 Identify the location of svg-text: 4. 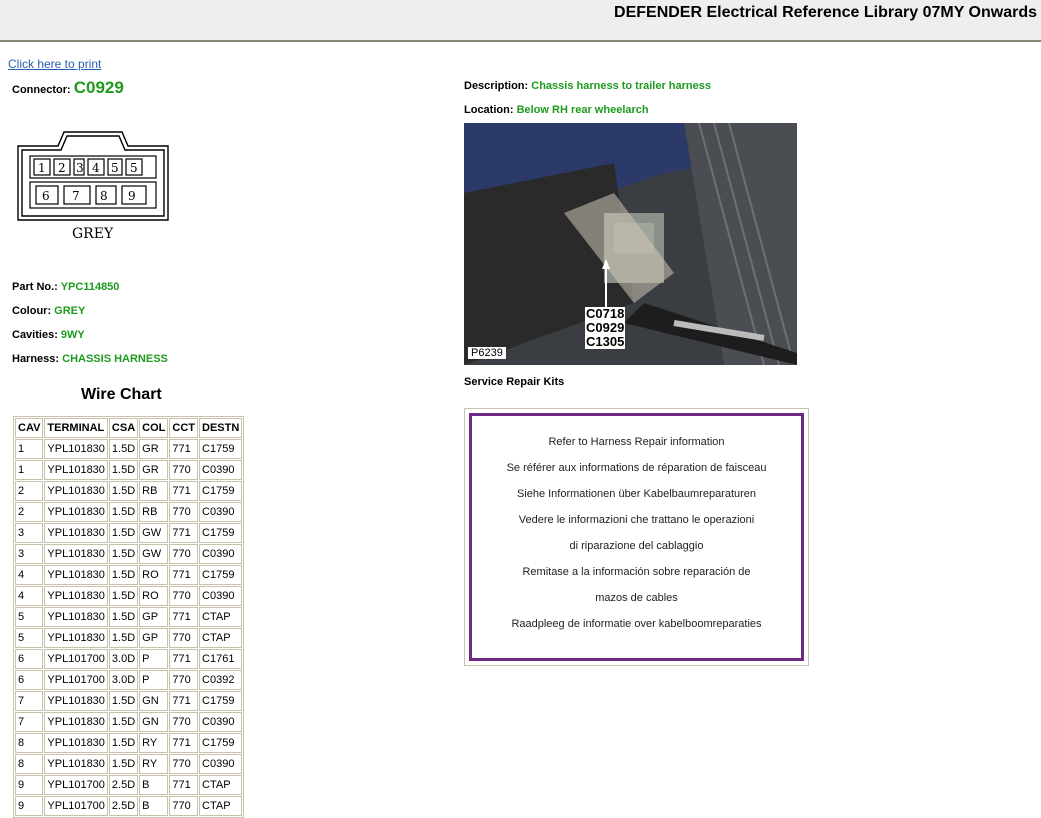
(96, 168).